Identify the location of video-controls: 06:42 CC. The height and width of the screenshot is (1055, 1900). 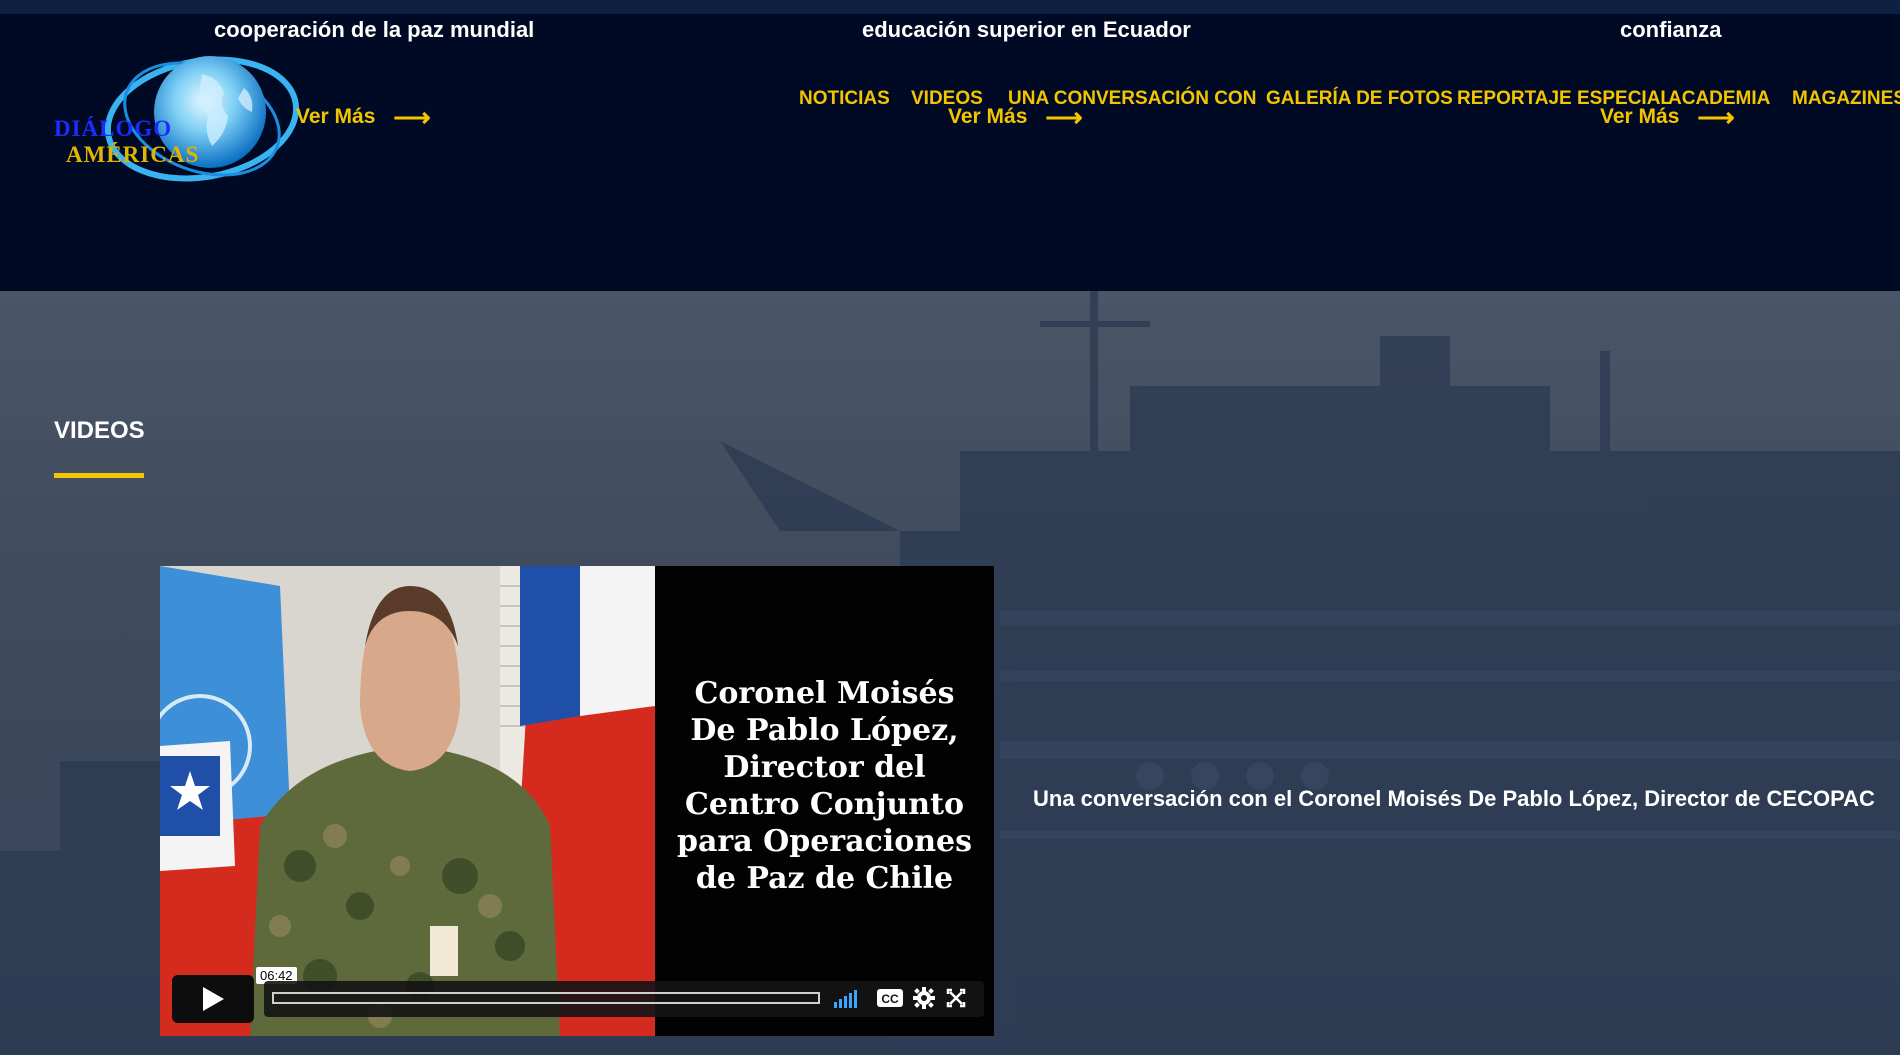
(578, 995).